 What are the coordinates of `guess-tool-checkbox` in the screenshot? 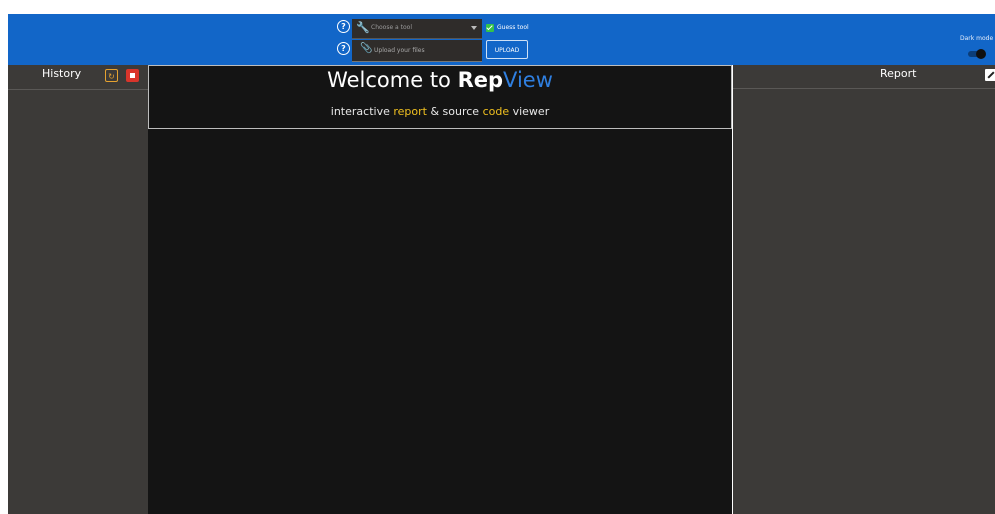 It's located at (490, 28).